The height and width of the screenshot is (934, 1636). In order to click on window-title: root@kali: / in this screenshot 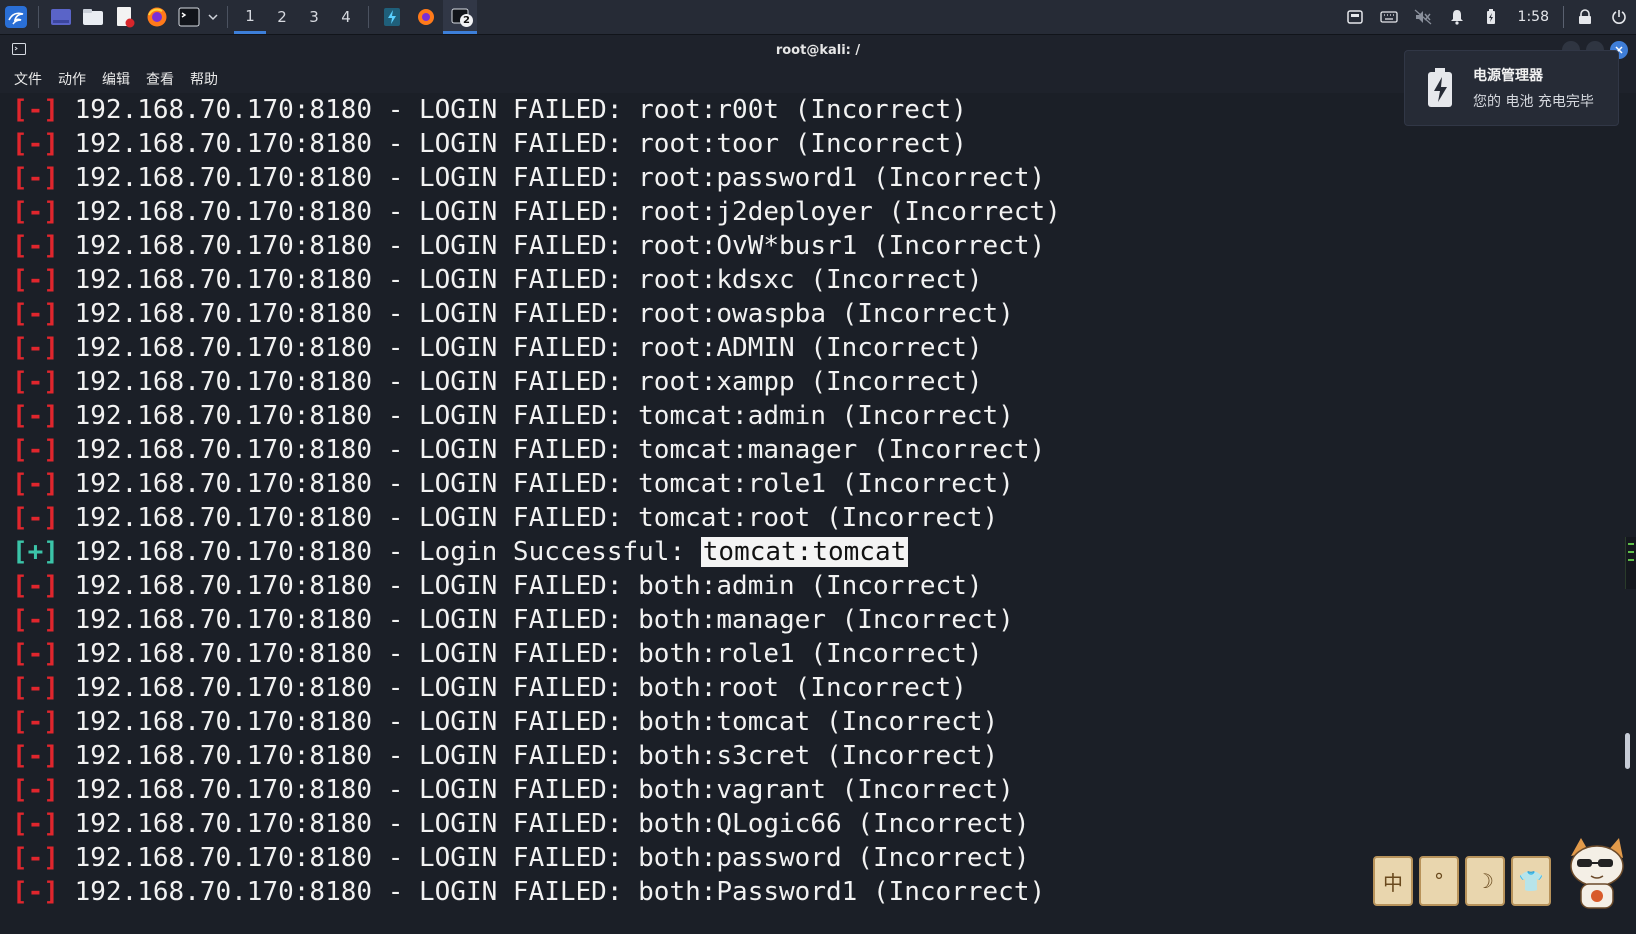, I will do `click(818, 50)`.